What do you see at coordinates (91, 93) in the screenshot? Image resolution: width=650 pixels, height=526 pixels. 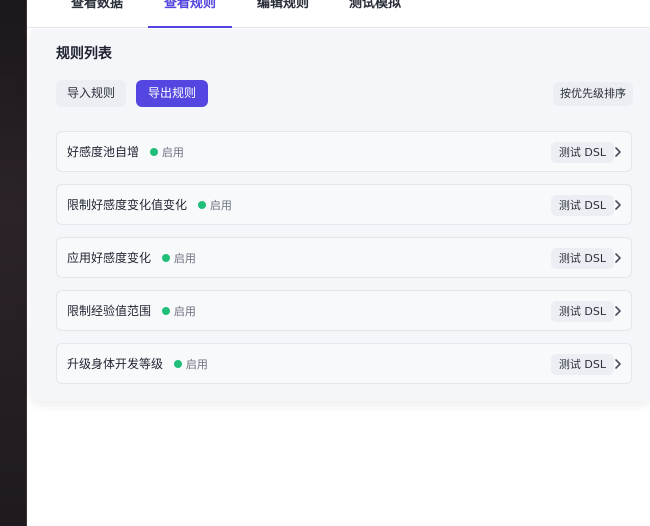 I see `import-rules-button: 导入规则` at bounding box center [91, 93].